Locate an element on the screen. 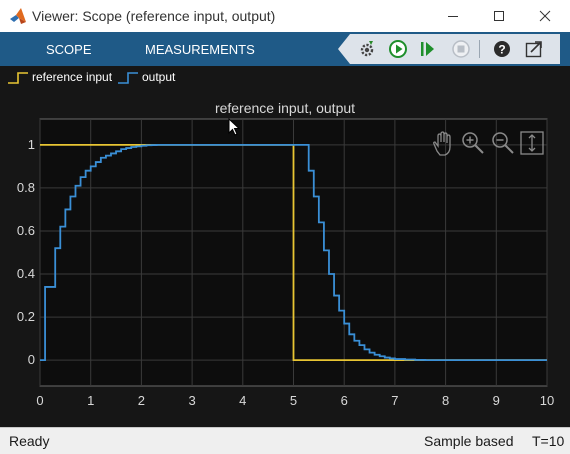 The image size is (570, 454). status-state: Ready is located at coordinates (29, 441).